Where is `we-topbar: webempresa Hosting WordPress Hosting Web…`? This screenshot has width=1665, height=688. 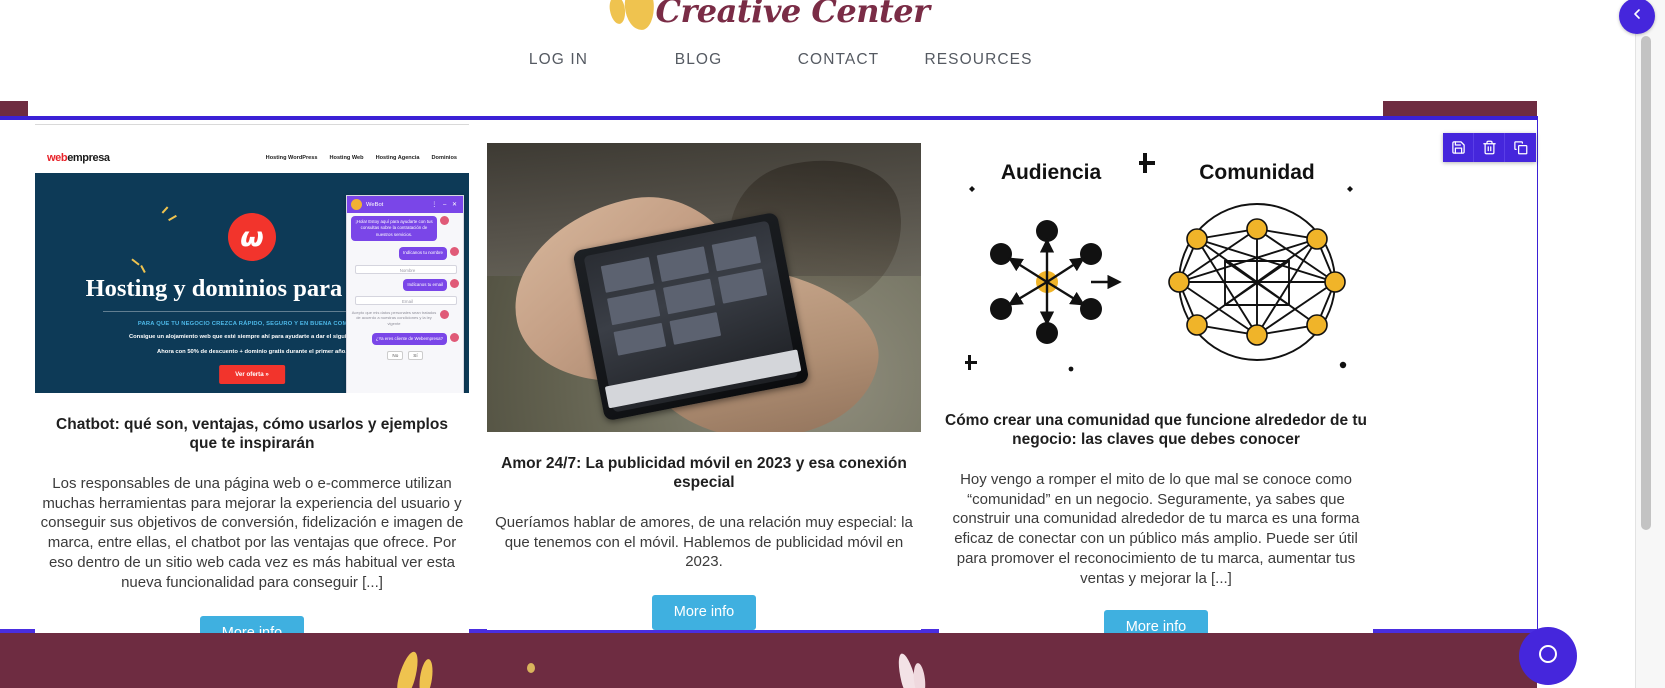 we-topbar: webempresa Hosting WordPress Hosting Web… is located at coordinates (252, 158).